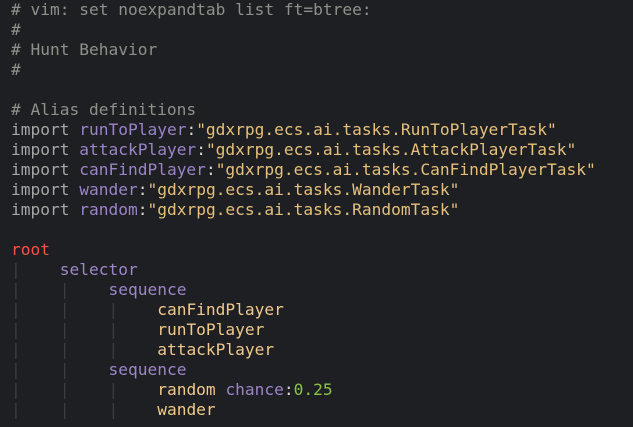 This screenshot has height=427, width=633. What do you see at coordinates (84, 49) in the screenshot?
I see `comment-text: # Hunt Behavior` at bounding box center [84, 49].